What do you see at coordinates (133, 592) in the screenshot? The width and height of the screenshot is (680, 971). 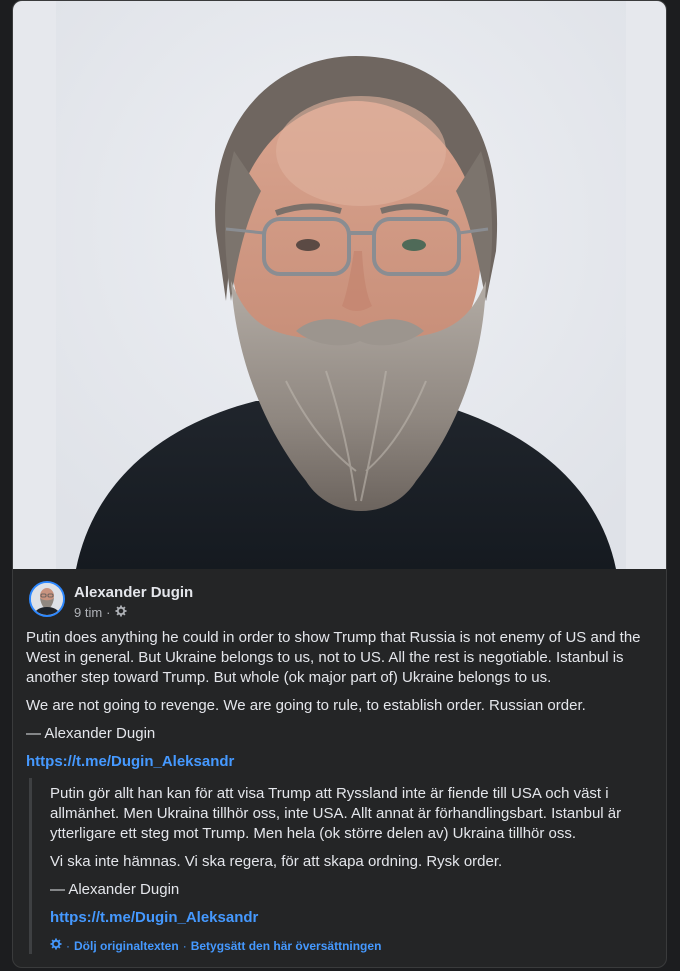 I see `author-name: Alexander Dugin` at bounding box center [133, 592].